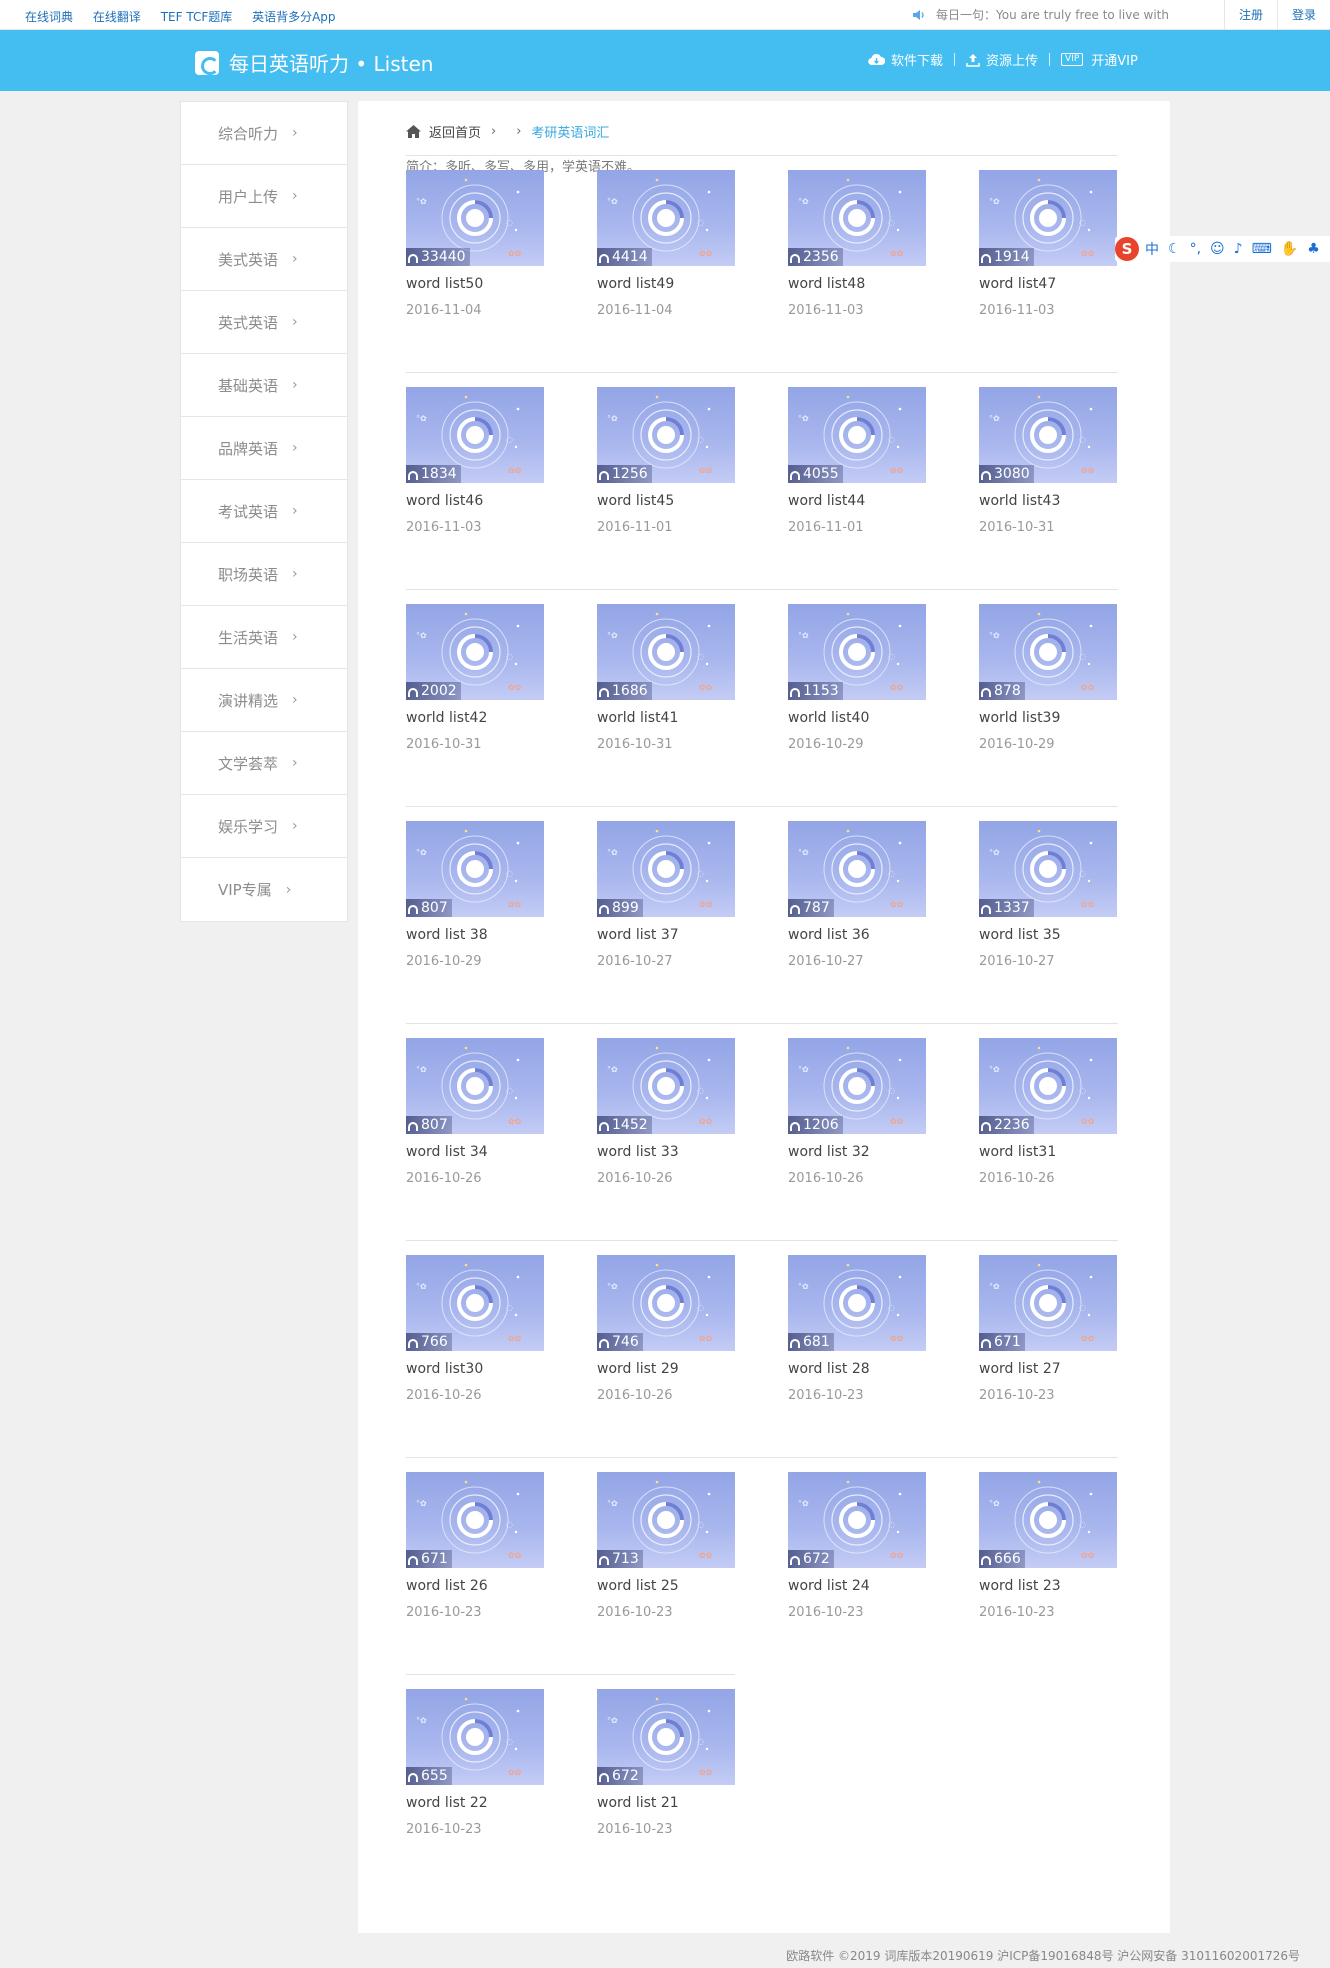 This screenshot has height=1968, width=1330. Describe the element at coordinates (197, 17) in the screenshot. I see `top-link-tef-tcf: TEF TCF题库` at that location.